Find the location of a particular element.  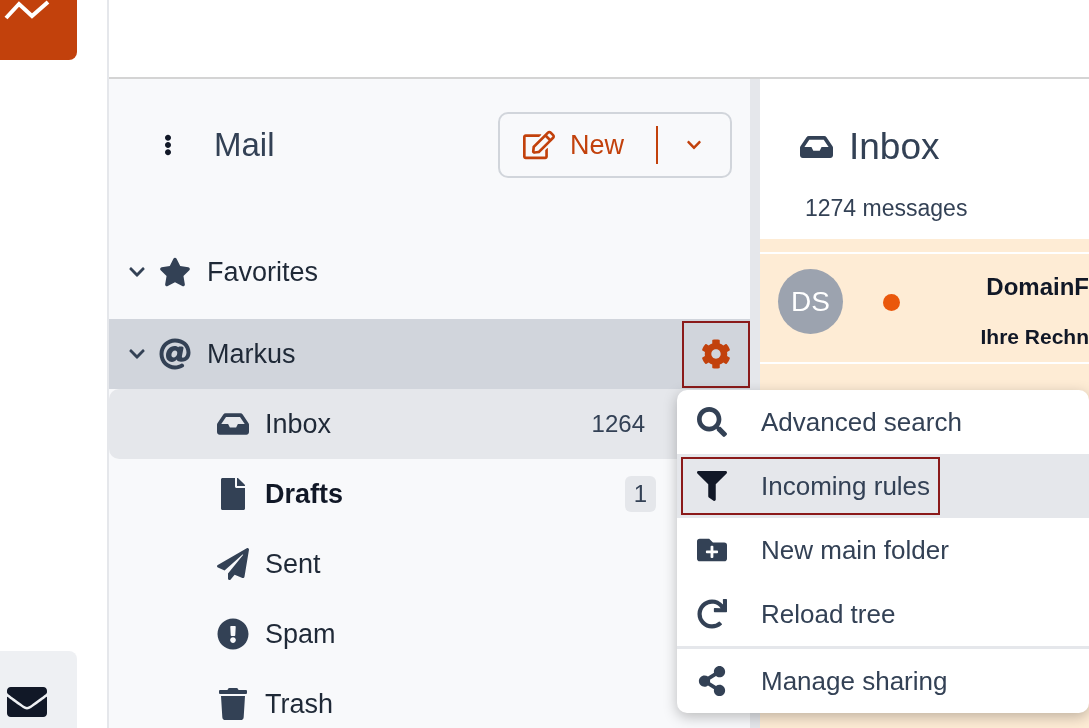

exclamation-icon is located at coordinates (233, 634).